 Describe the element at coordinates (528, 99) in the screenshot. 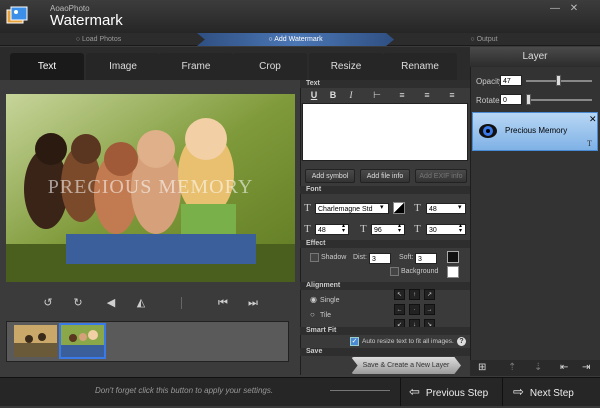

I see `rotate-slider-thumb` at that location.